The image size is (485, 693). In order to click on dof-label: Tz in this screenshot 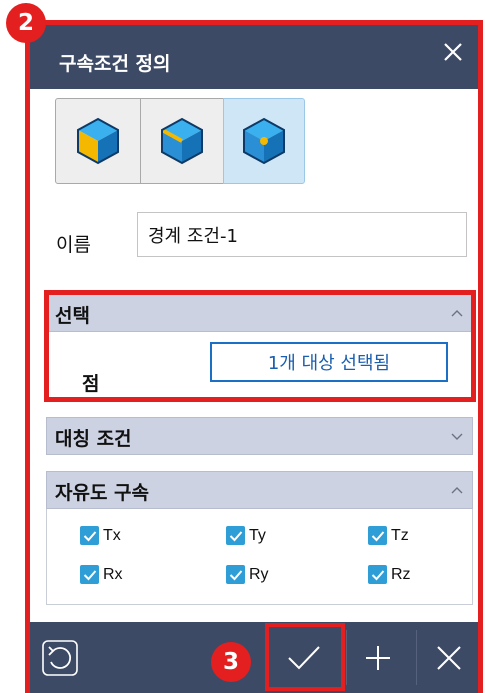, I will do `click(400, 535)`.